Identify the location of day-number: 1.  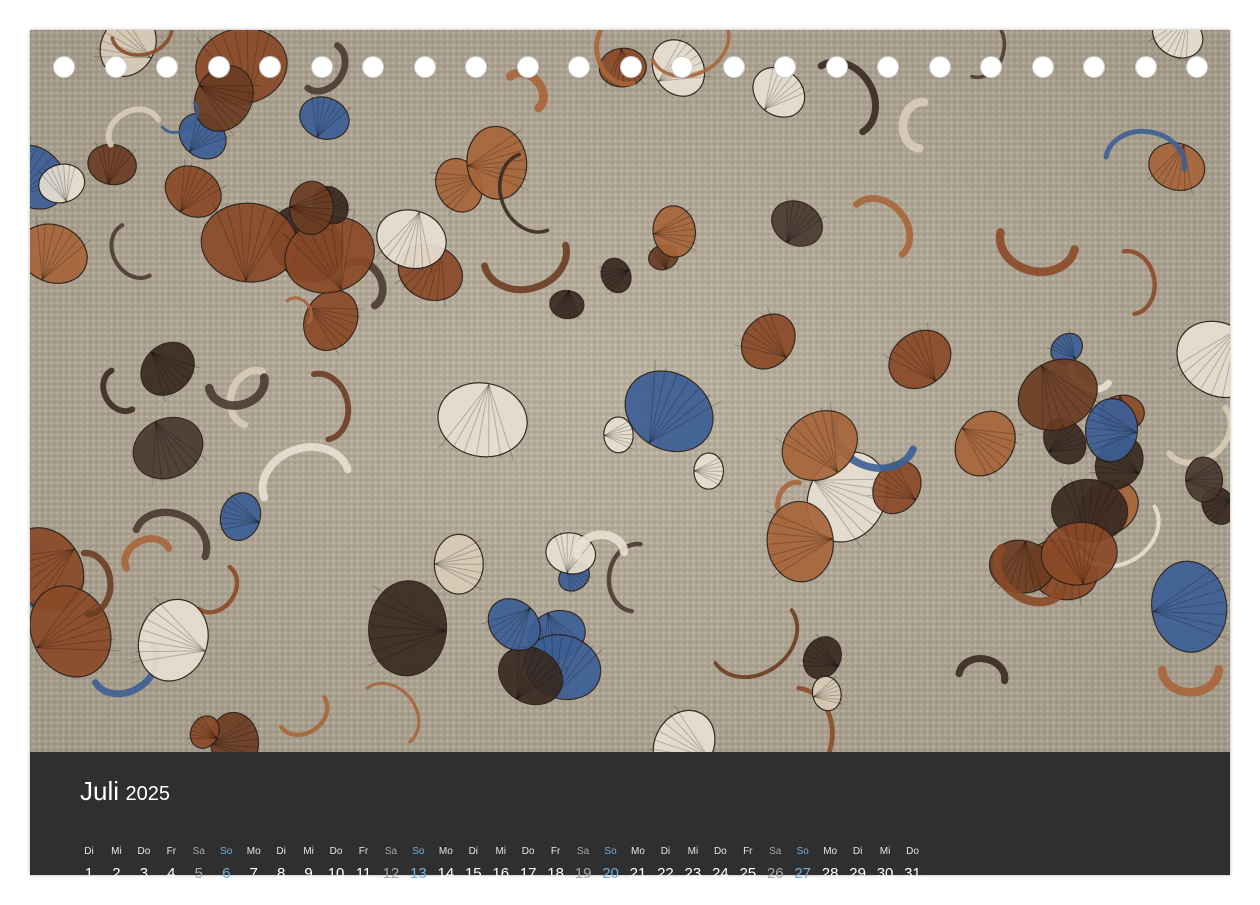
(89, 873).